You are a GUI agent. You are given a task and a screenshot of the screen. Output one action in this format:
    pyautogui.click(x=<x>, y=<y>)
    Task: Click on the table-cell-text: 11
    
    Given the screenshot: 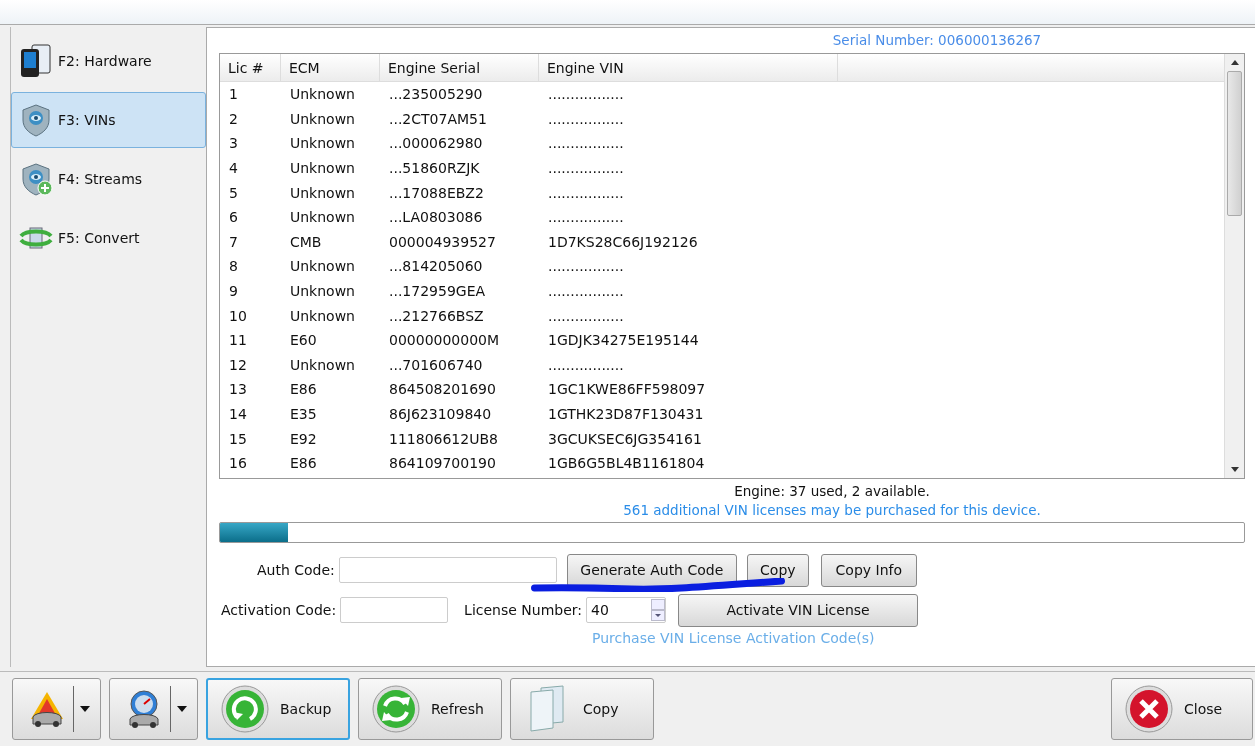 What is the action you would take?
    pyautogui.click(x=238, y=341)
    